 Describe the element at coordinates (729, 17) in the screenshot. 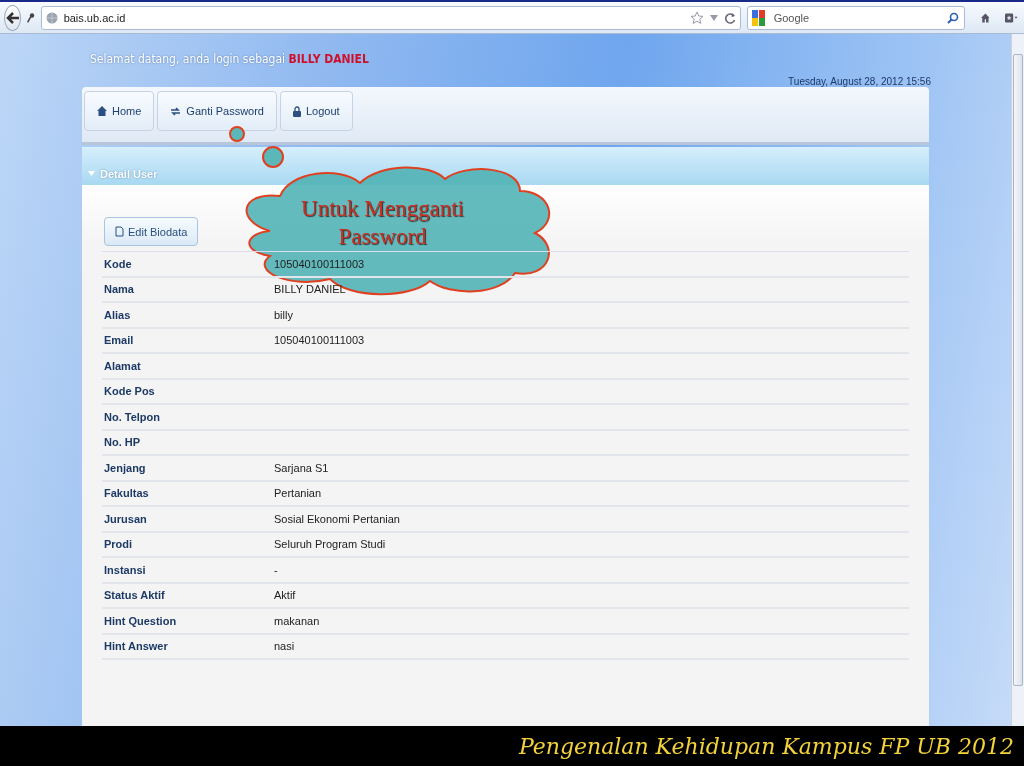

I see `reload-icon` at that location.